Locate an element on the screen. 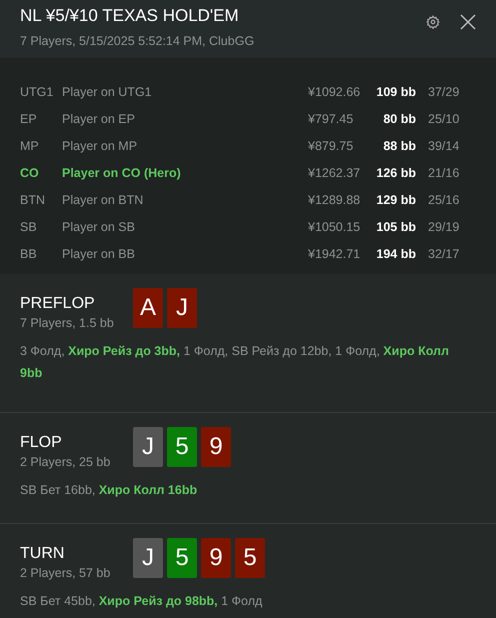 The width and height of the screenshot is (496, 618). player-big-blinds: 126 bb is located at coordinates (395, 173).